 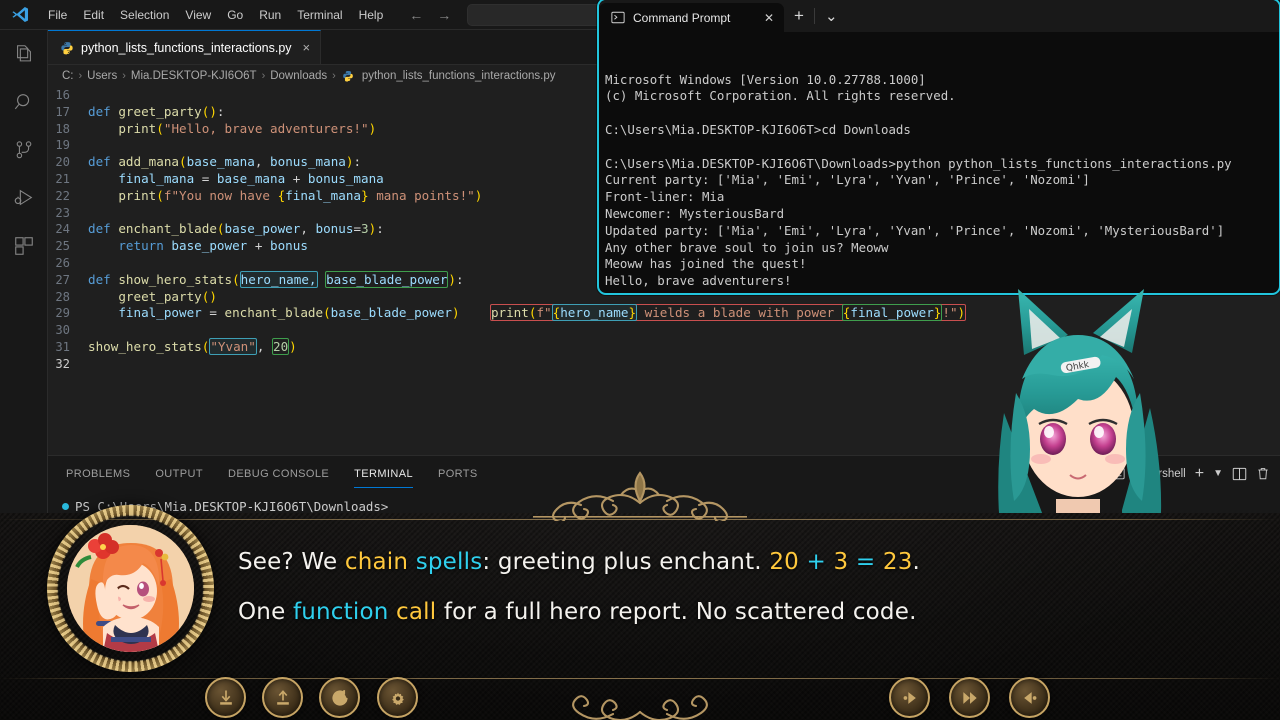 I want to click on upload-button, so click(x=282, y=697).